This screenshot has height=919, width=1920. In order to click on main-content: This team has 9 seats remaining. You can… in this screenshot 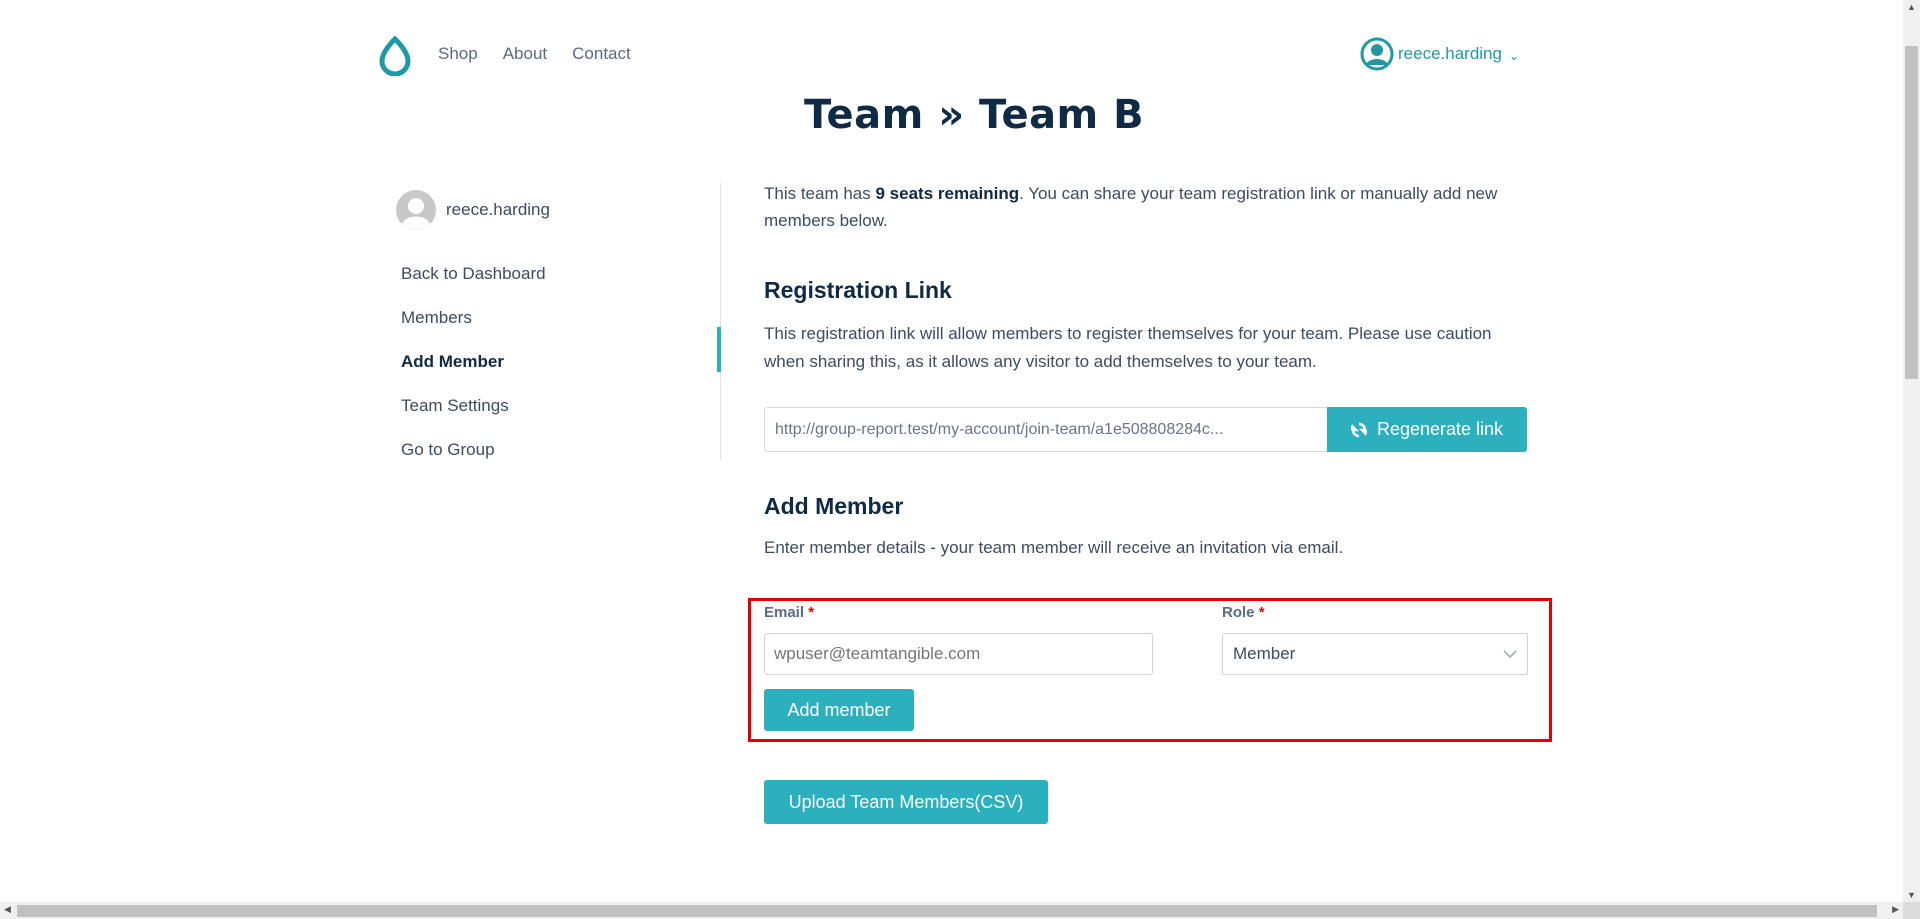, I will do `click(1146, 207)`.